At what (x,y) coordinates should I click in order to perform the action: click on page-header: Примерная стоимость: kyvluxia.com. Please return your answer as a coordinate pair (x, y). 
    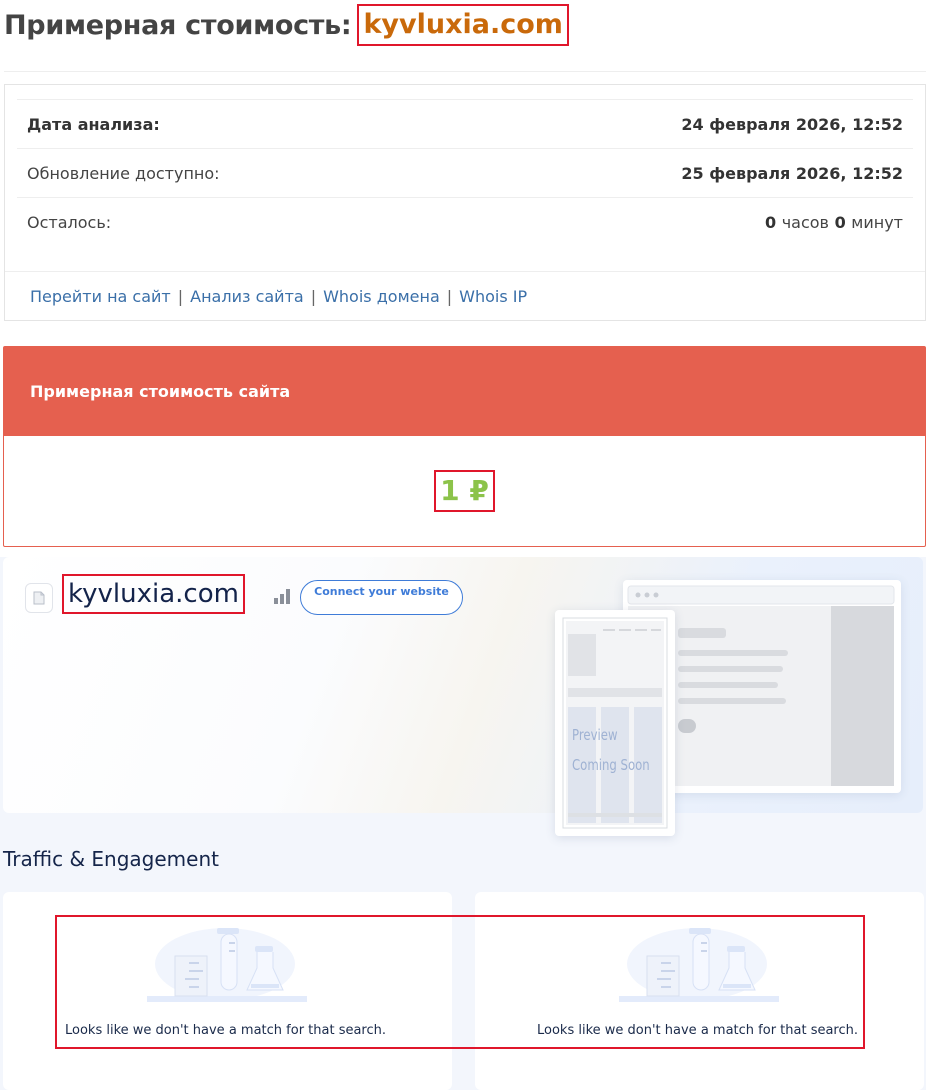
    Looking at the image, I should click on (286, 25).